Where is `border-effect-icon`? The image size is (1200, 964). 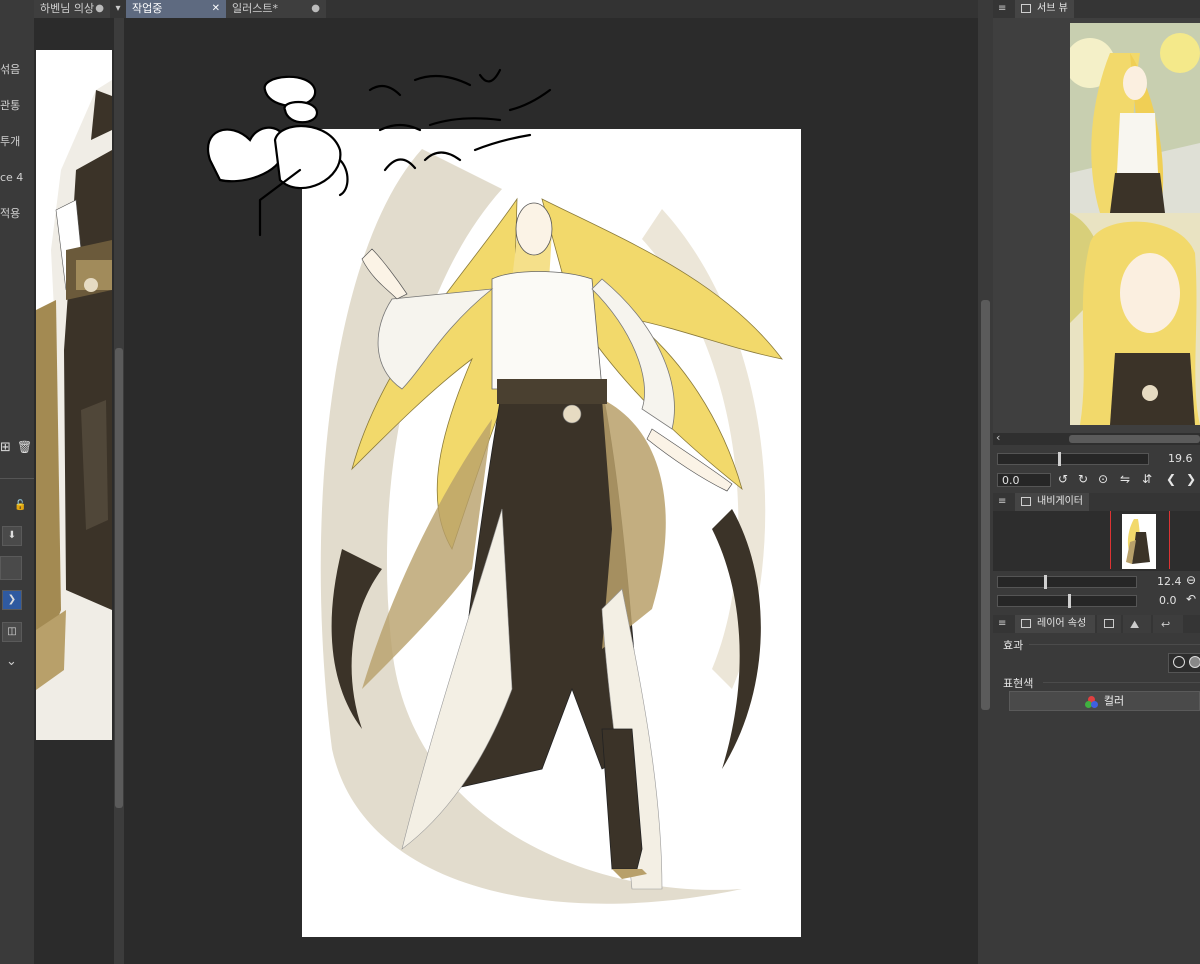
border-effect-icon is located at coordinates (1179, 662).